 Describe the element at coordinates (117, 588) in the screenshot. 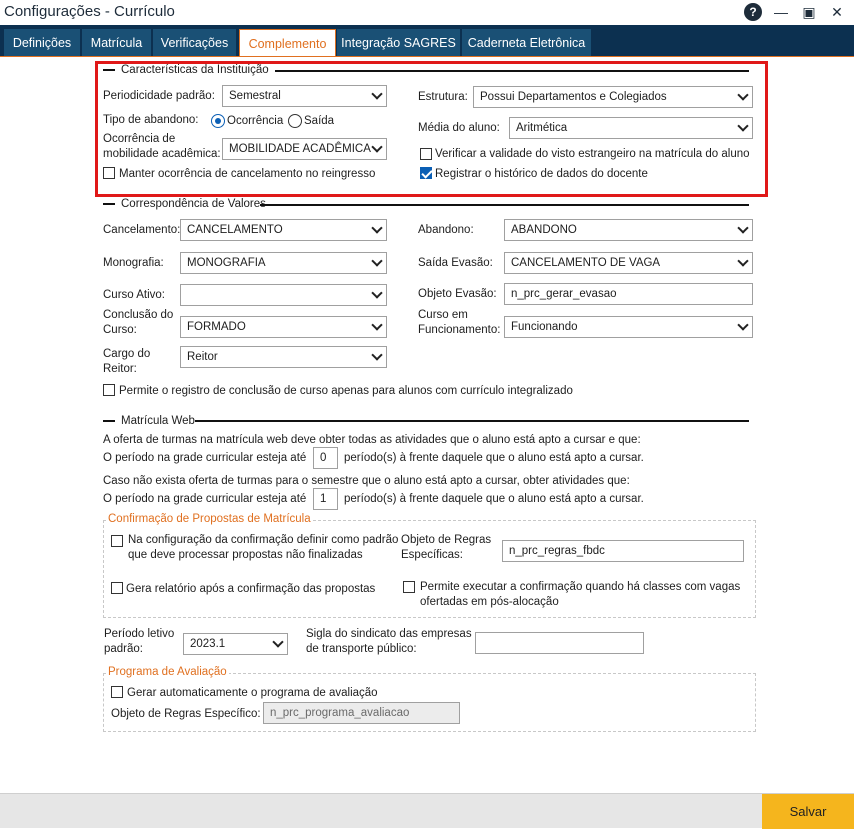

I see `gera-relatorio-checkbox` at that location.